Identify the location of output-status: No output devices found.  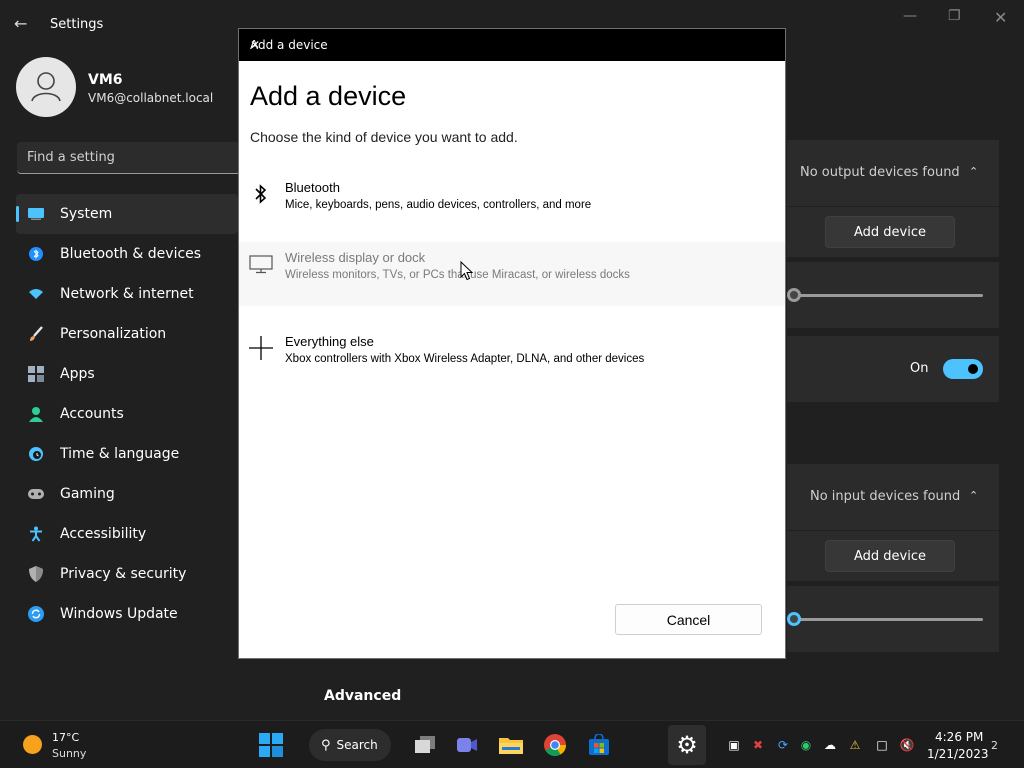
(880, 172).